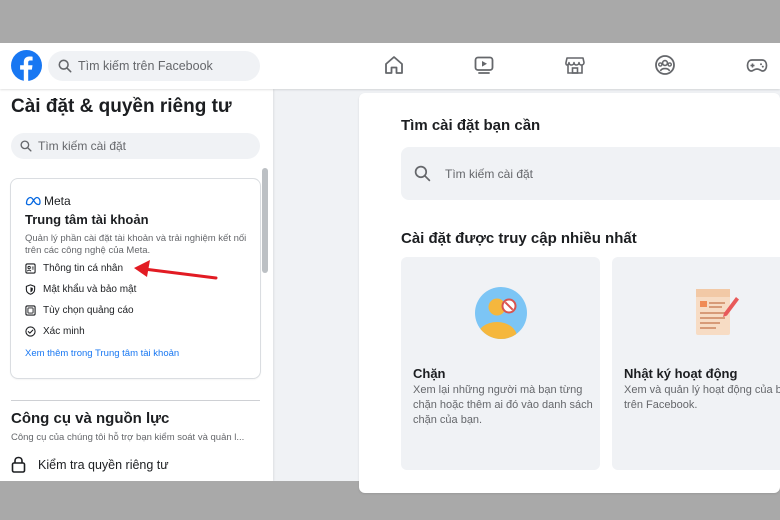 This screenshot has height=520, width=780. Describe the element at coordinates (30, 289) in the screenshot. I see `shield-icon` at that location.